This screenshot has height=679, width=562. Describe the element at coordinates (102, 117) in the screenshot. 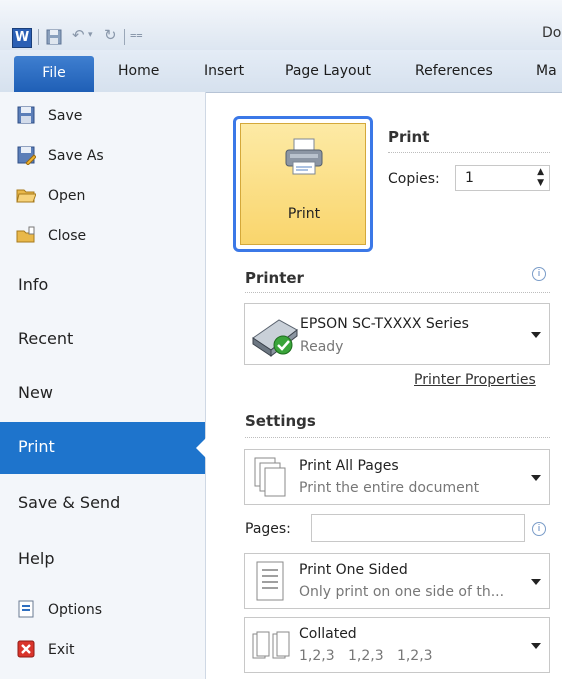

I see `nav-save: Save` at that location.